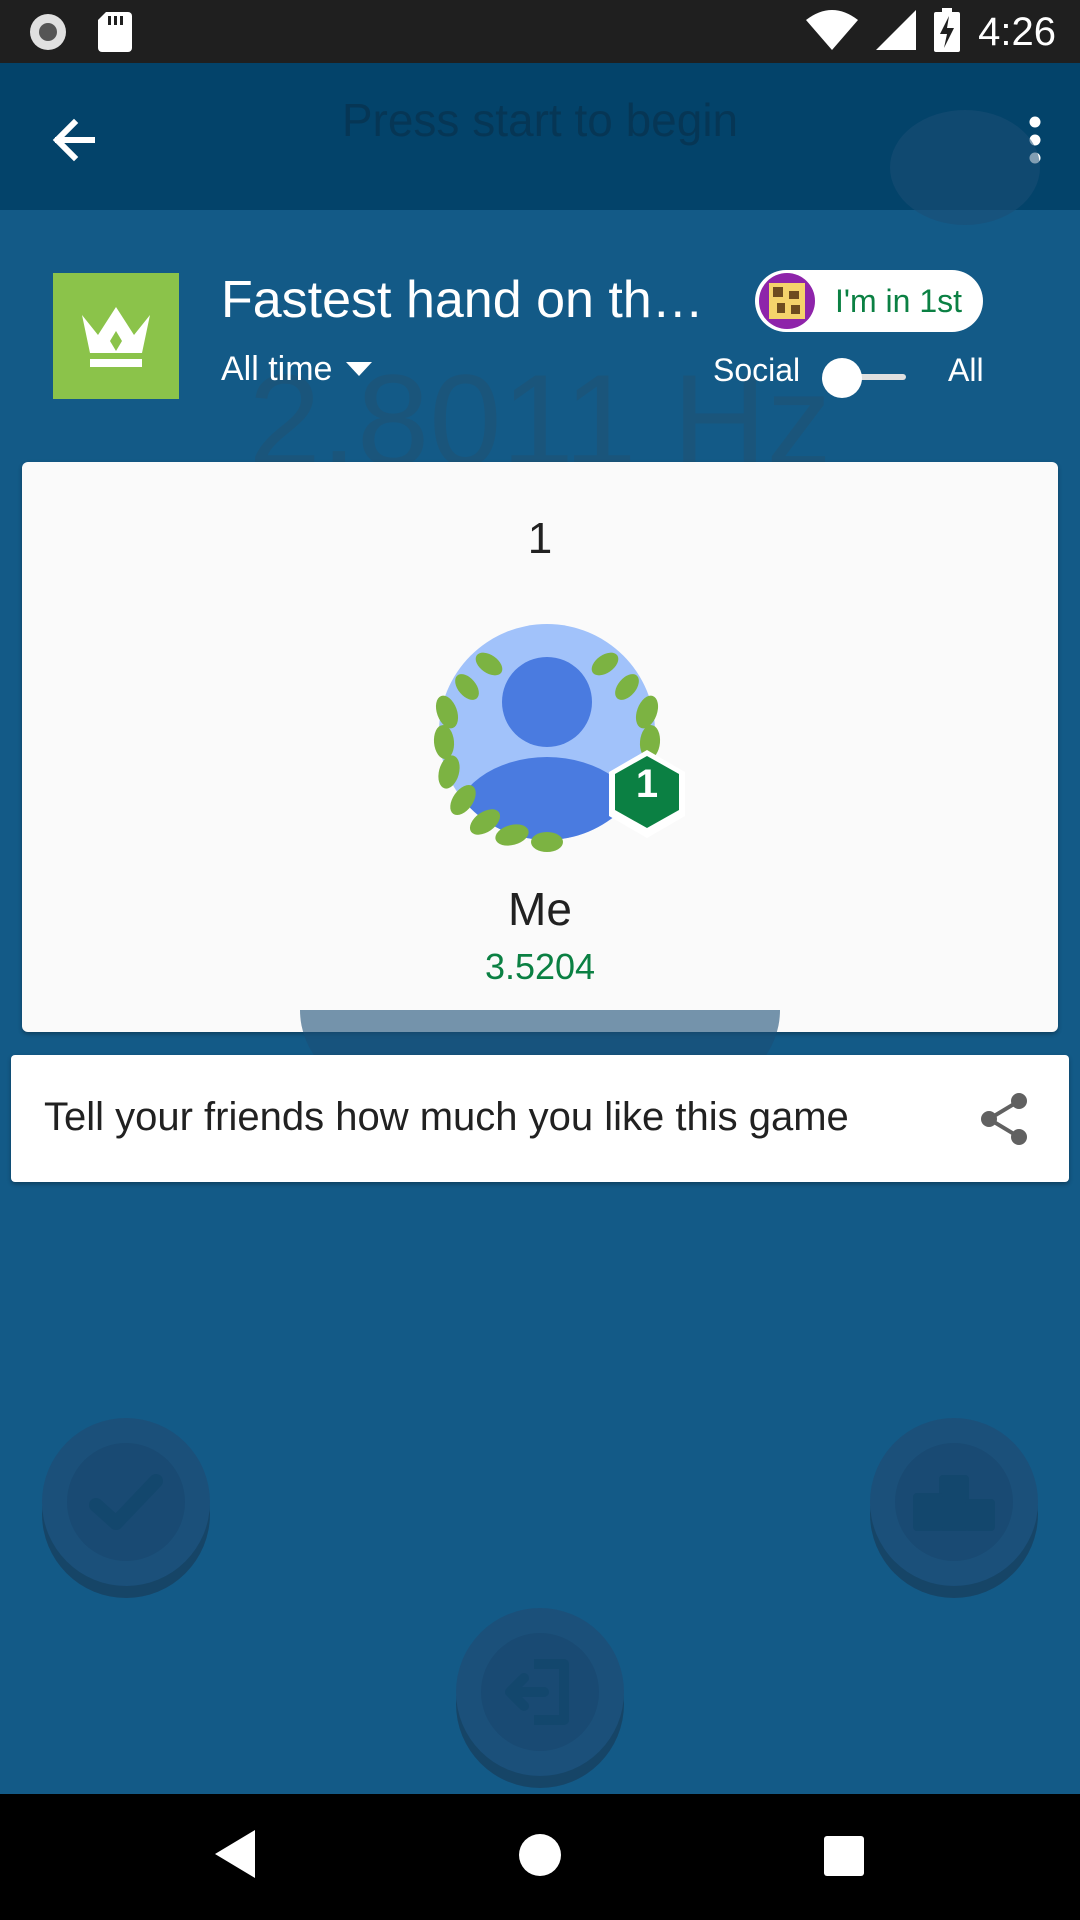  Describe the element at coordinates (844, 1856) in the screenshot. I see `recents-square-icon` at that location.